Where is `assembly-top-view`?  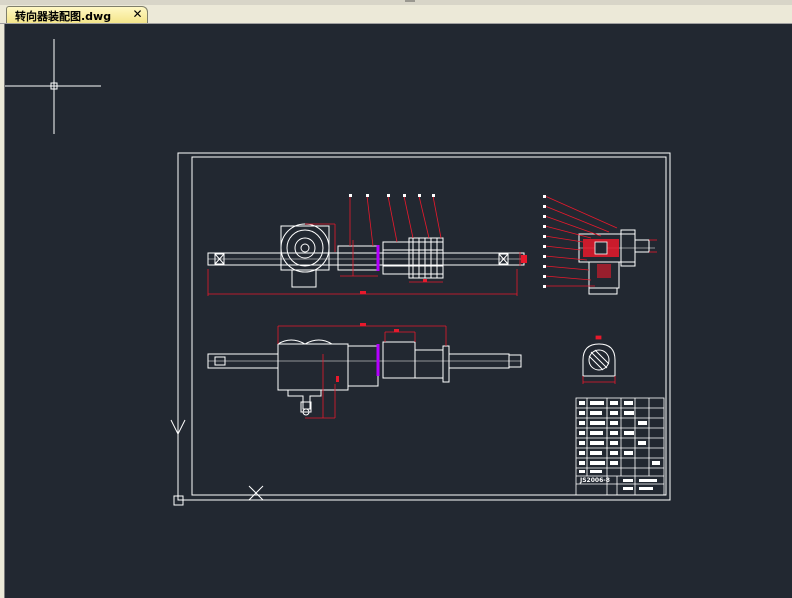
assembly-top-view is located at coordinates (364, 377).